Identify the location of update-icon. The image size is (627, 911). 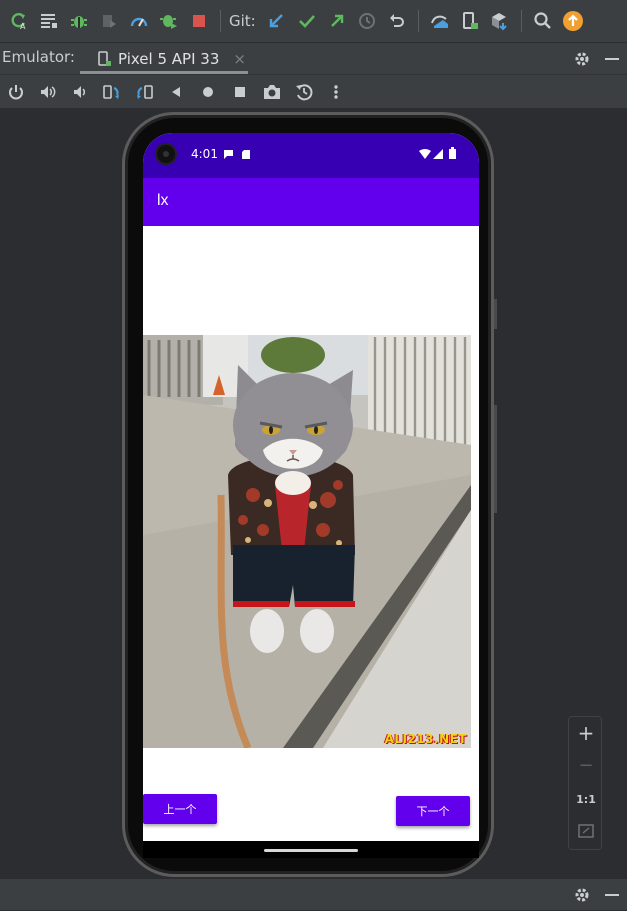
(573, 21).